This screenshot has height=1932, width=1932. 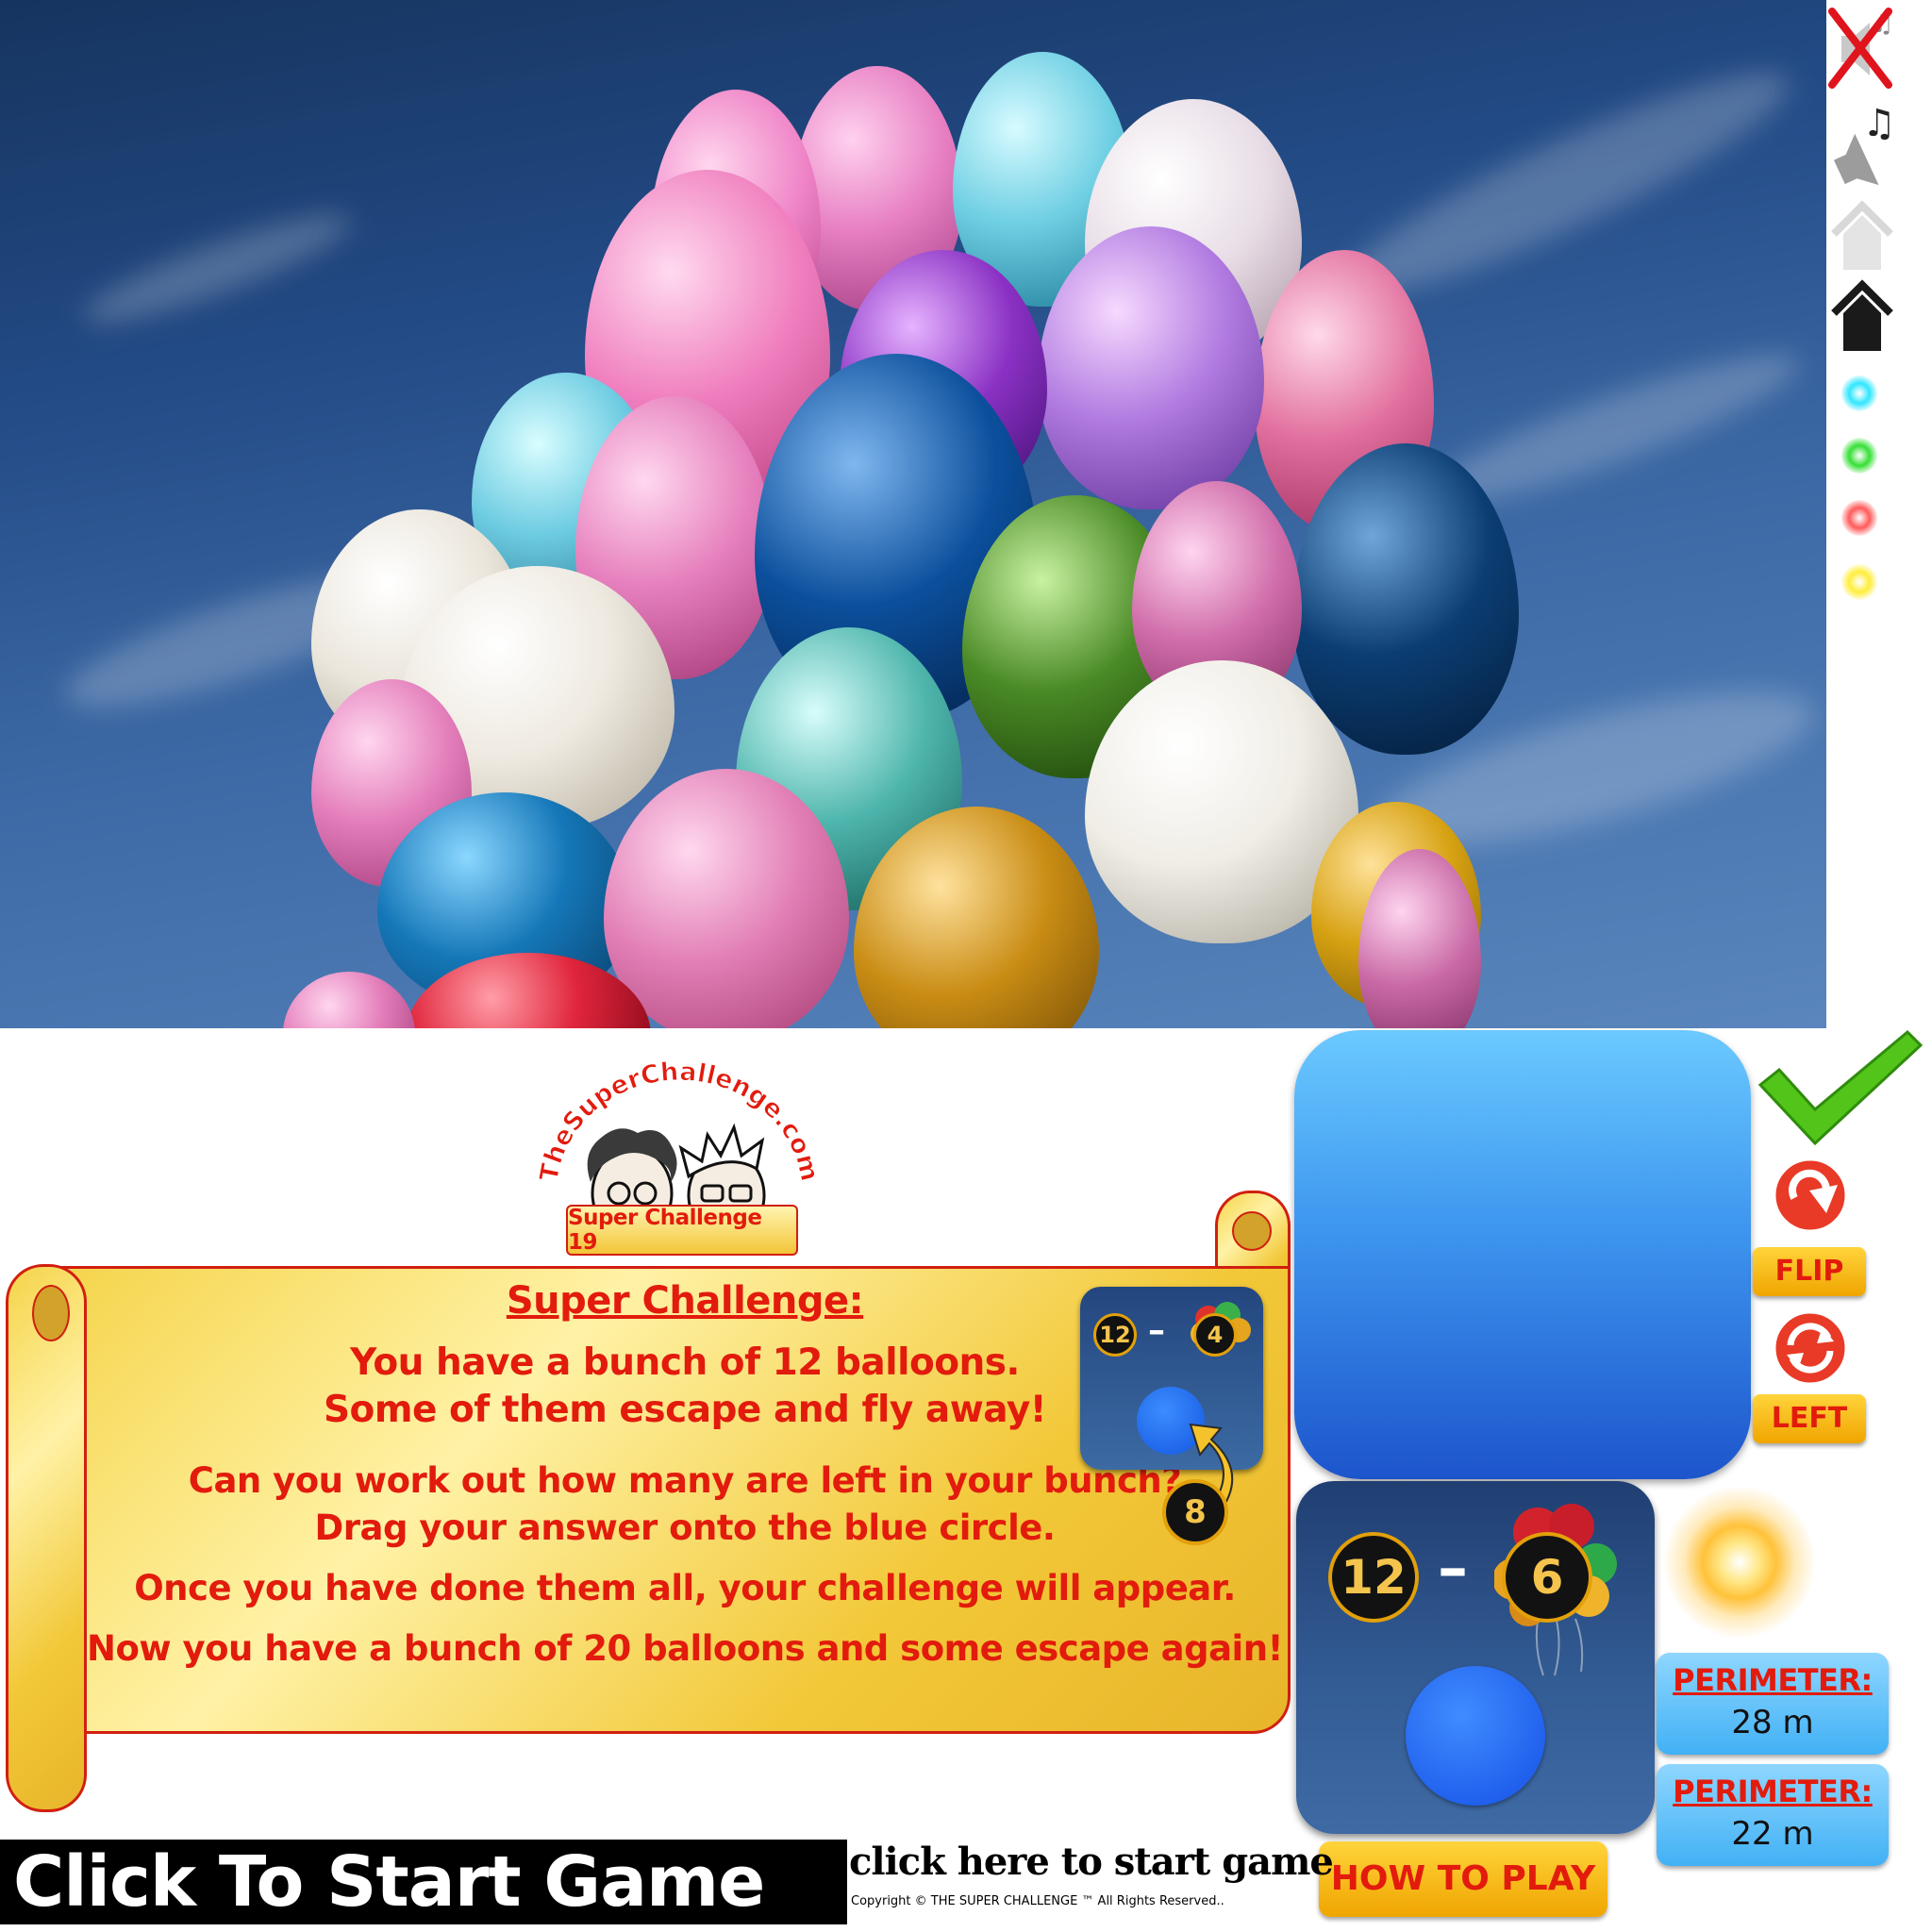 What do you see at coordinates (1522, 1255) in the screenshot?
I see `answer-shape-tile` at bounding box center [1522, 1255].